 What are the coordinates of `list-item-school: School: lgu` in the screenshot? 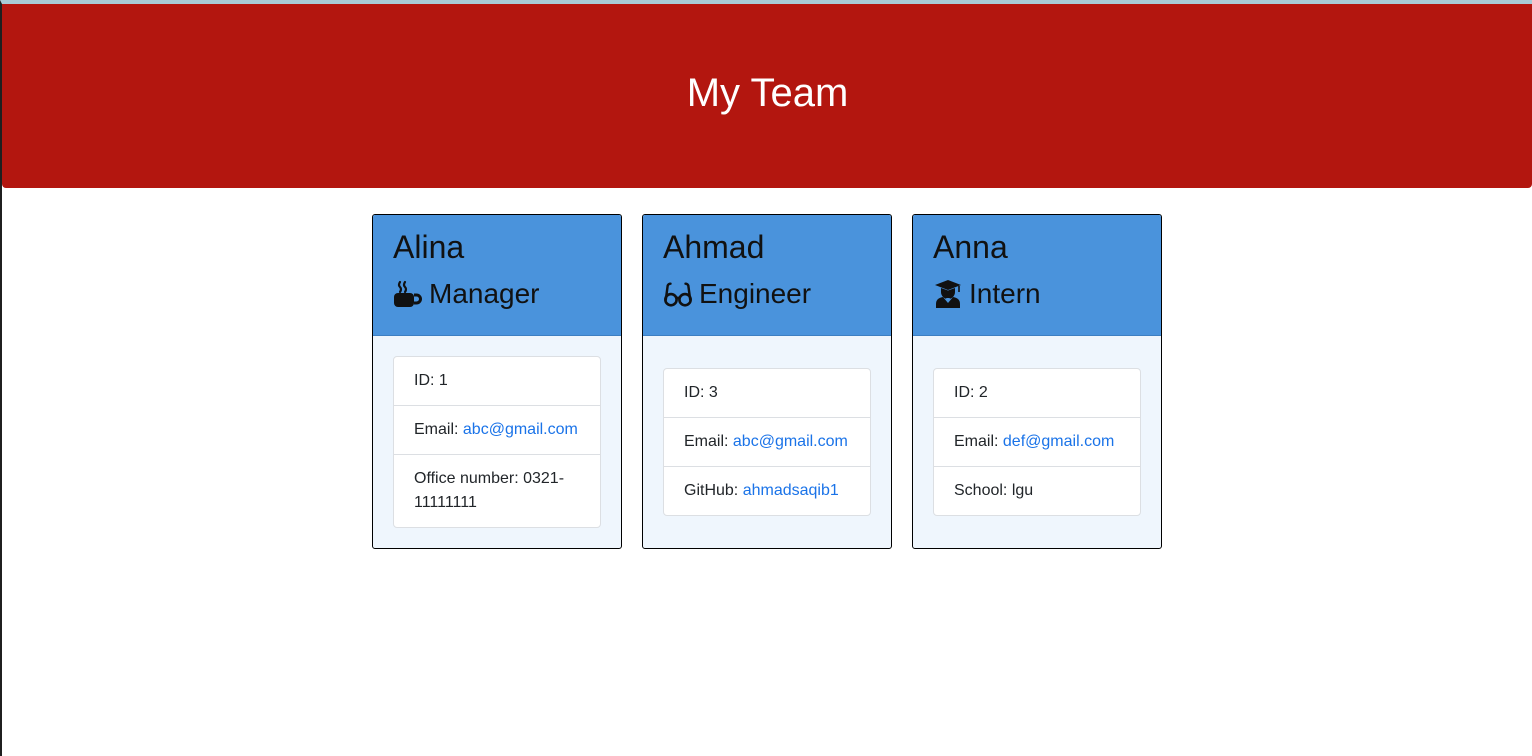 It's located at (1037, 490).